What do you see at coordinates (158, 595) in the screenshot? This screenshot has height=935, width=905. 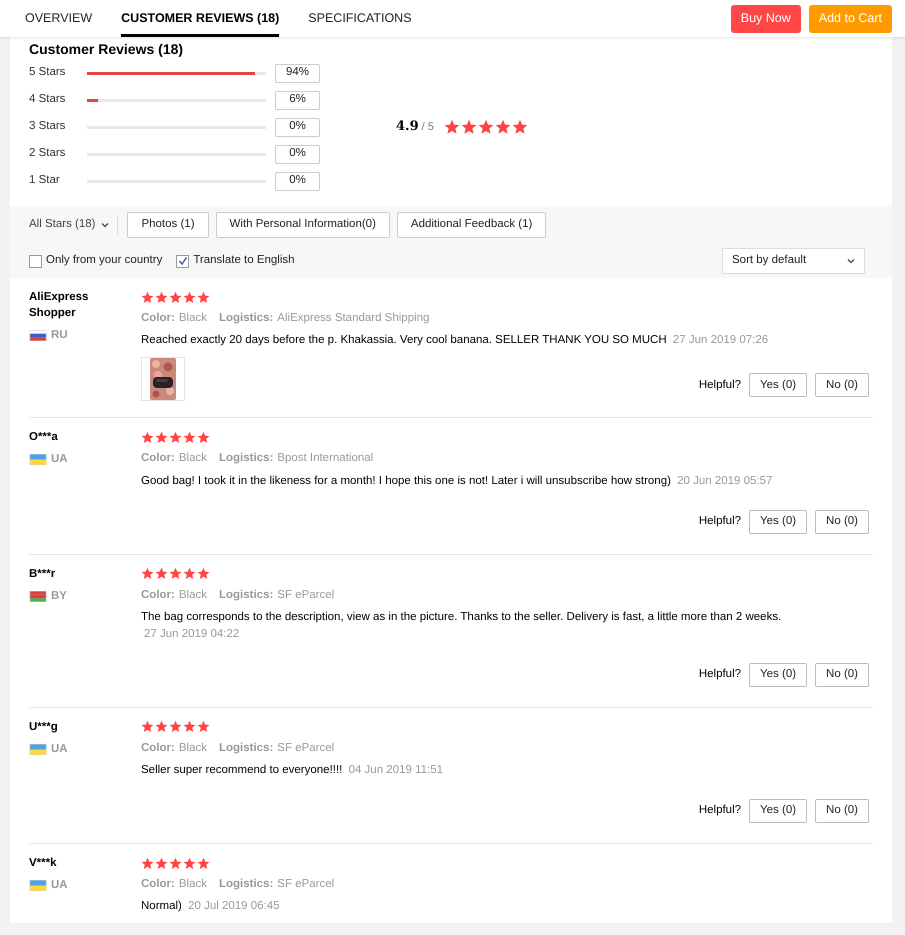 I see `attribute-label: Color:` at bounding box center [158, 595].